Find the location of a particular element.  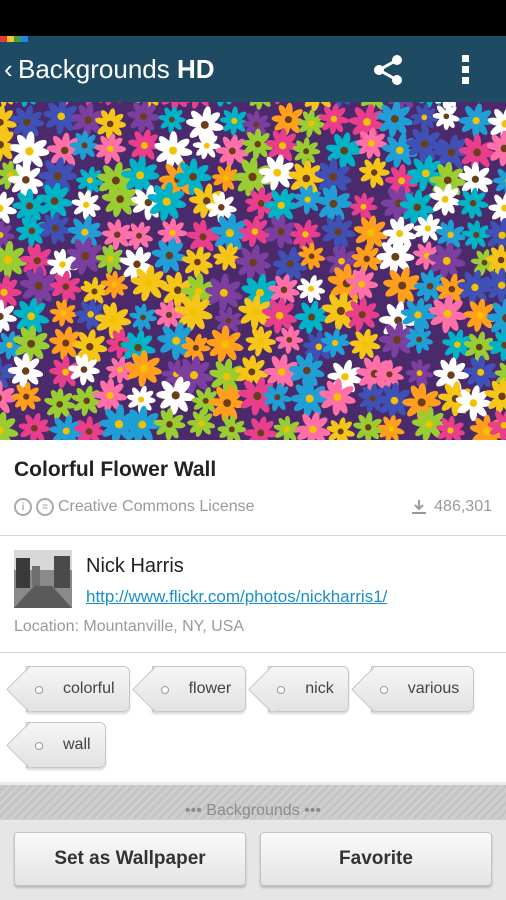

app-bar: ‹ Backgrounds HD is located at coordinates (253, 69).